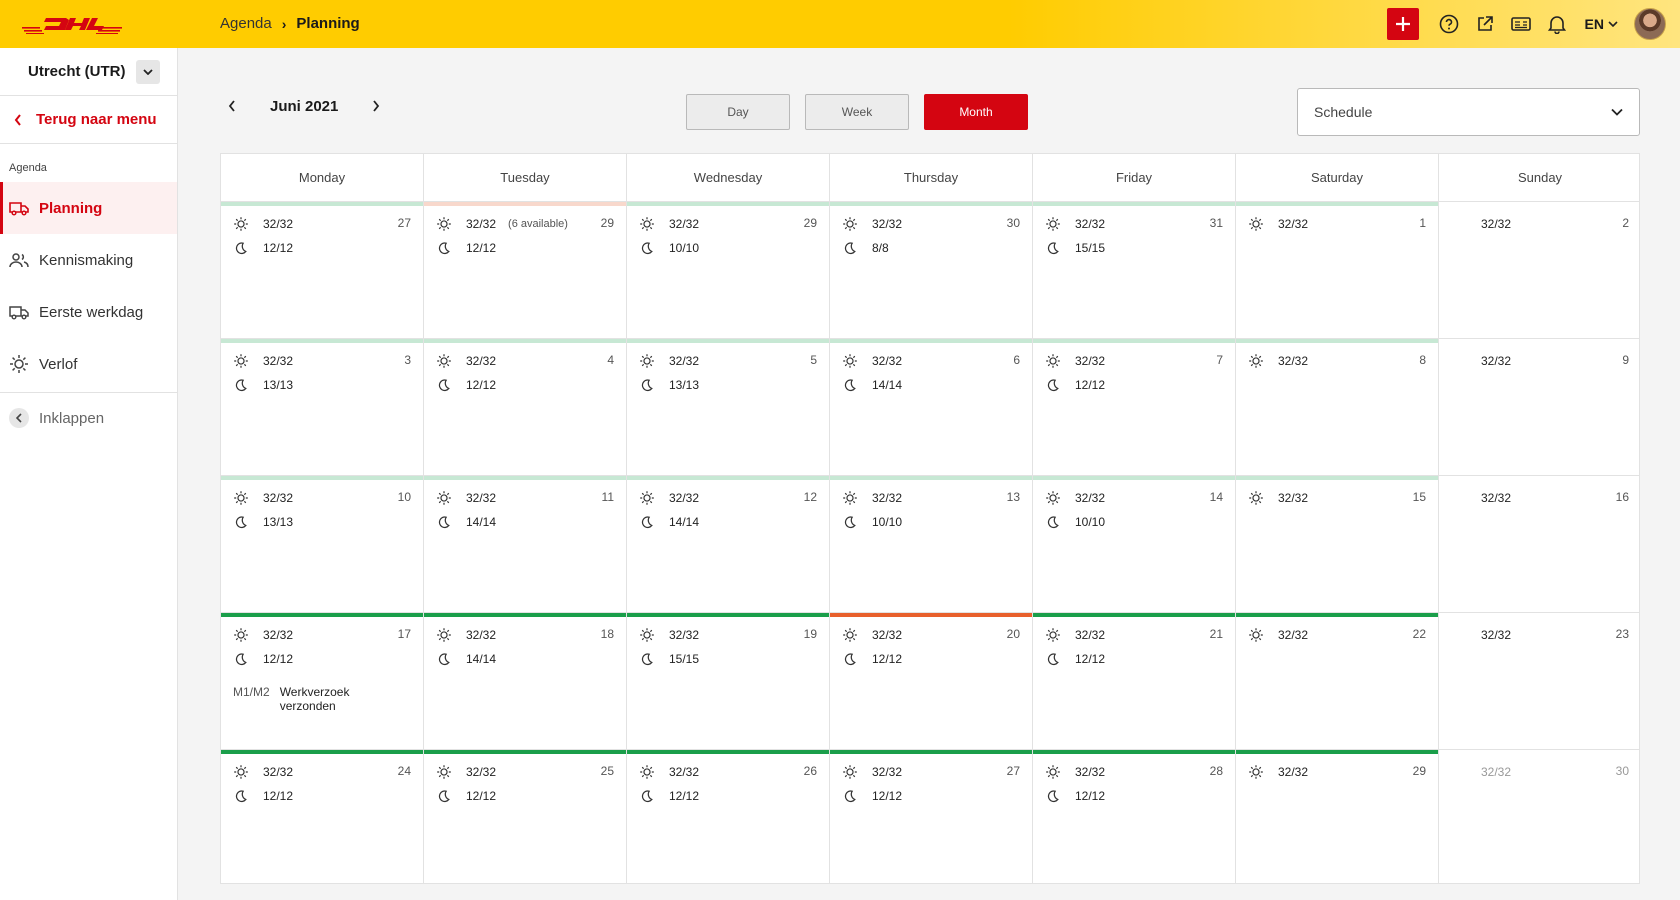  I want to click on calendar-day-cell: 32/32 1, so click(1337, 270).